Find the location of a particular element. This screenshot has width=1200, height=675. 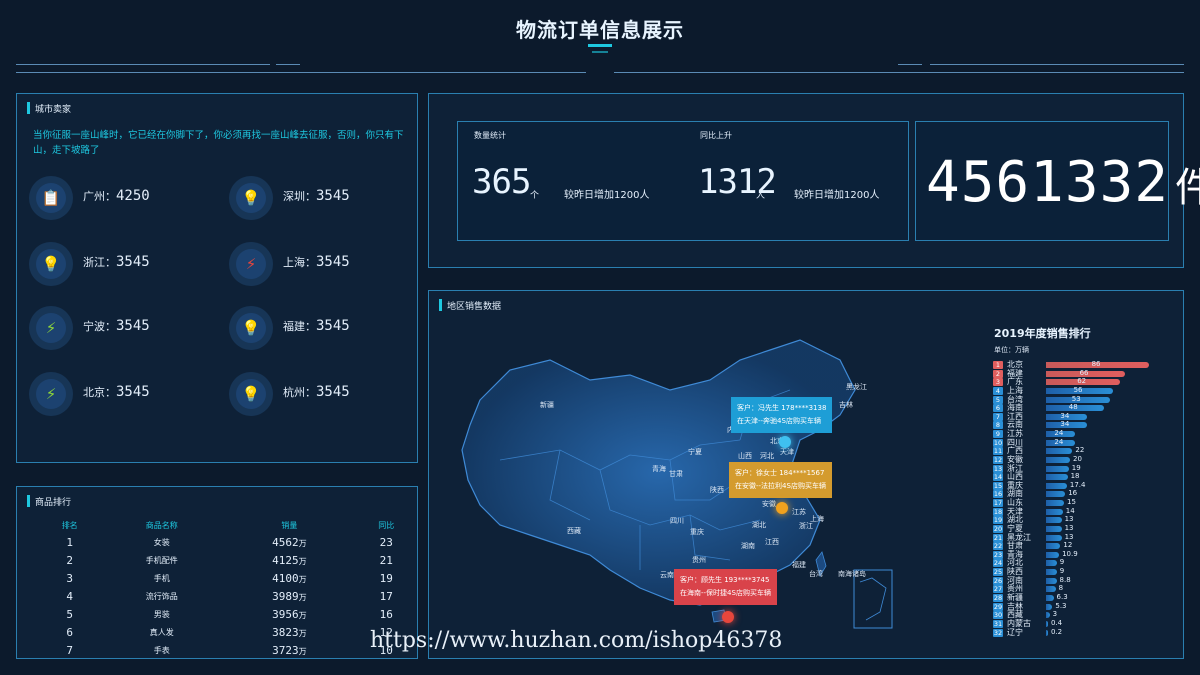

south-sea-islands-outline is located at coordinates (873, 599).